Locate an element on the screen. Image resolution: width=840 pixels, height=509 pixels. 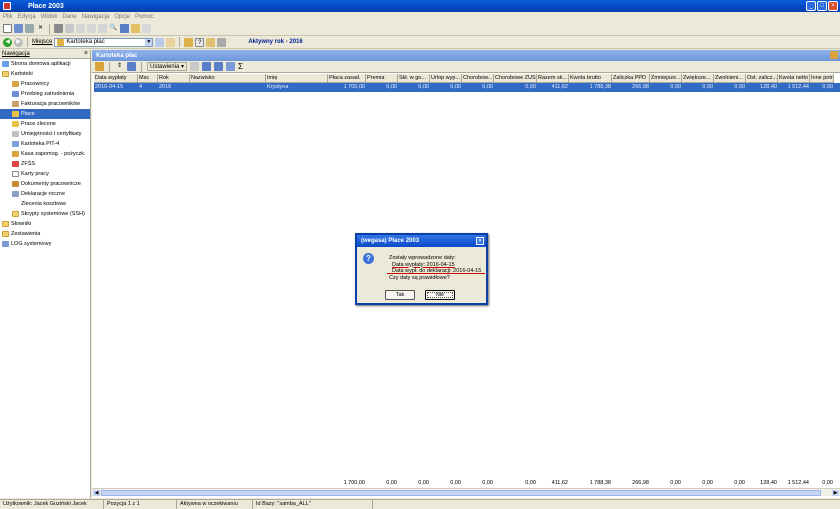
nav-item-skrypty: Skrypty systemowe (SSH) is located at coordinates (45, 214).